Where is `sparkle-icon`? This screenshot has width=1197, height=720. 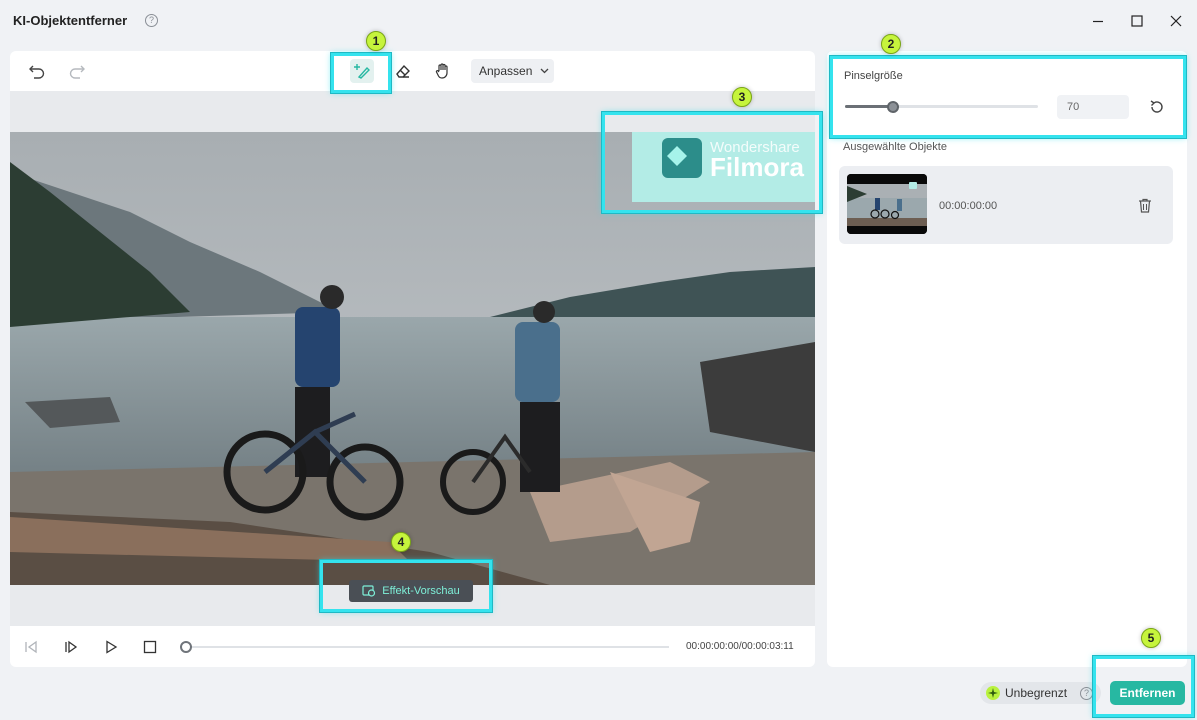
sparkle-icon is located at coordinates (993, 693).